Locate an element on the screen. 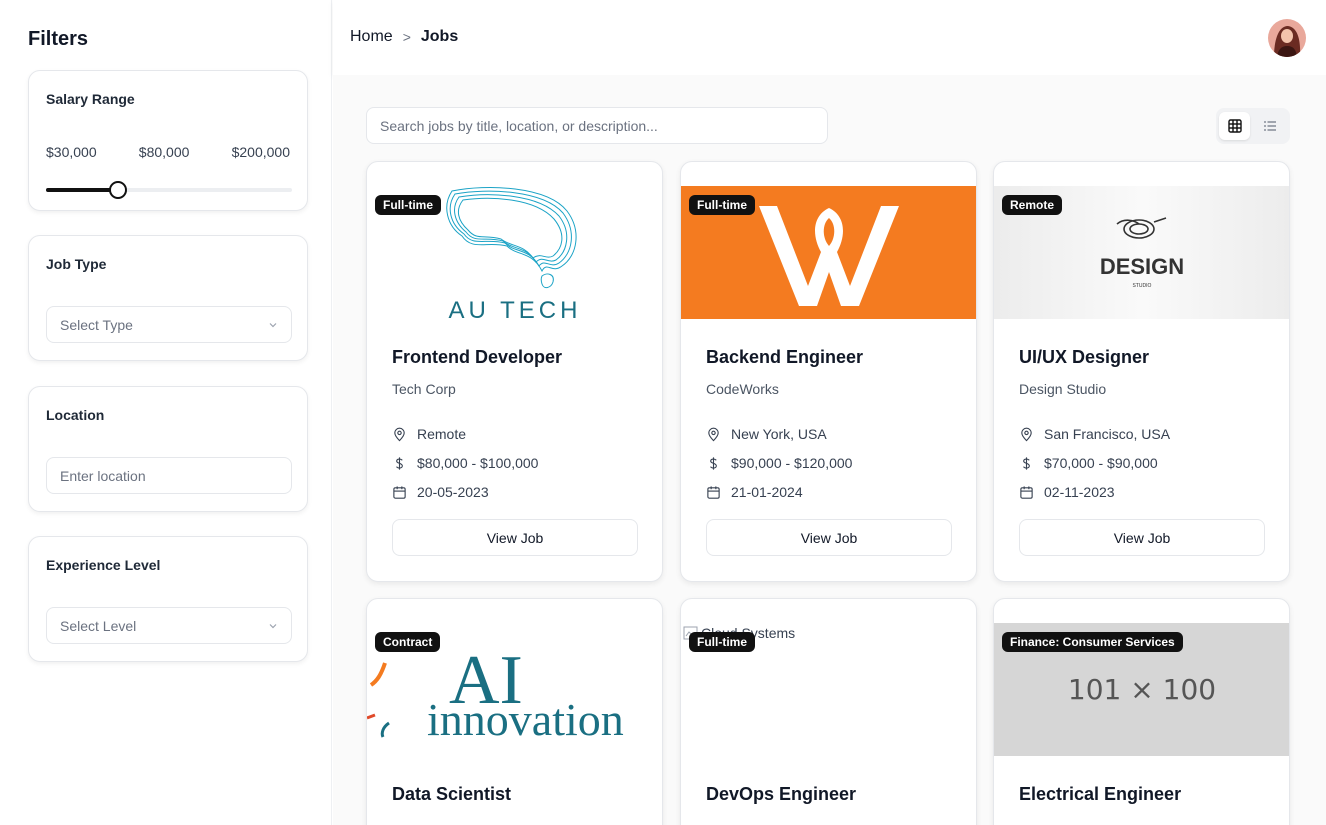  avatar is located at coordinates (1287, 38).